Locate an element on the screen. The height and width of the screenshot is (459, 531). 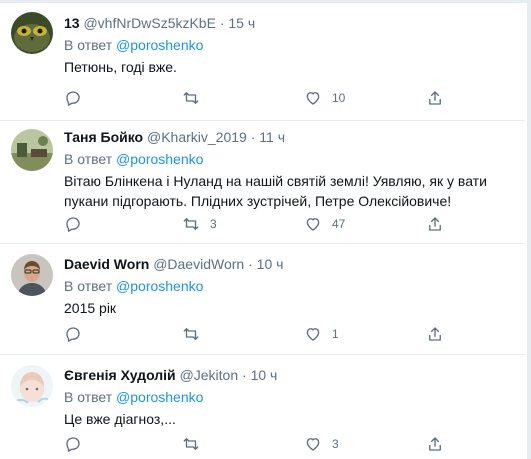
illustration-avatar-icon is located at coordinates (32, 386).